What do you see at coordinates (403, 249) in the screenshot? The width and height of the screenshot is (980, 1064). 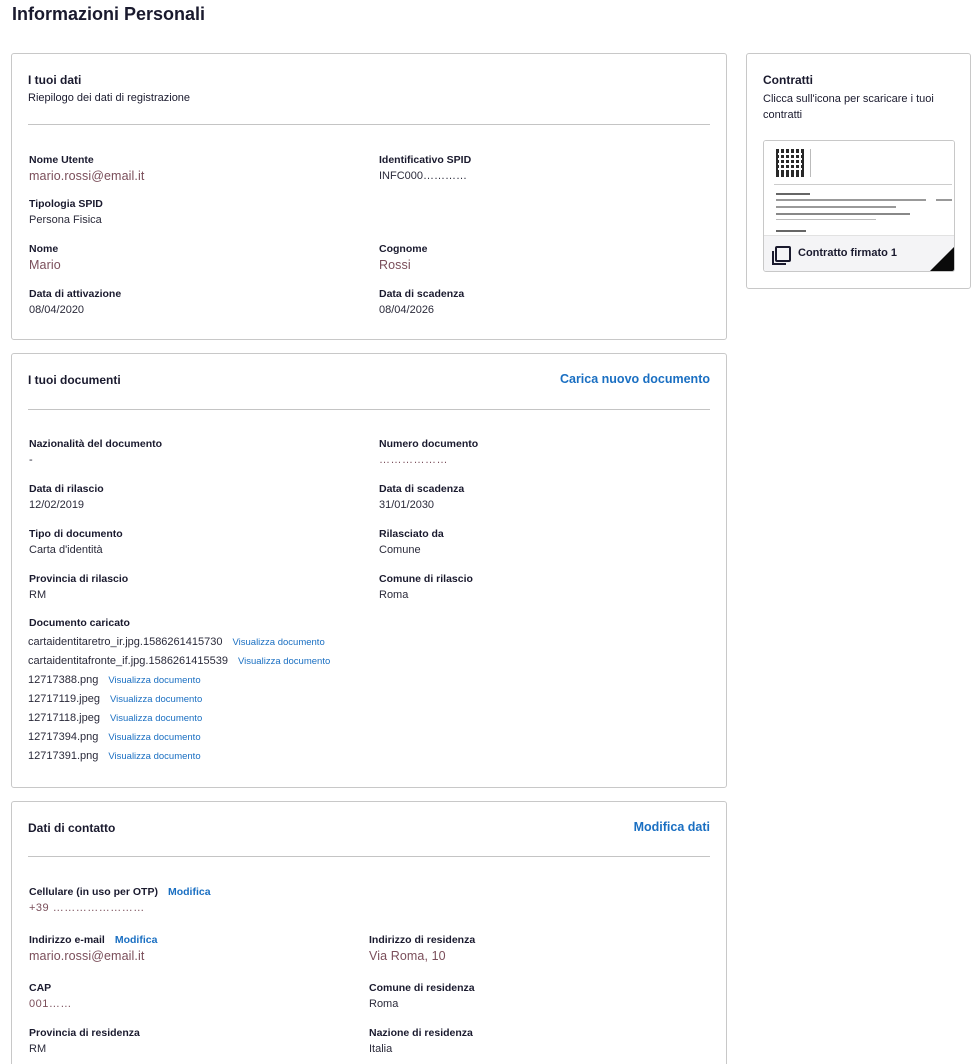 I see `field-label: Cognome` at bounding box center [403, 249].